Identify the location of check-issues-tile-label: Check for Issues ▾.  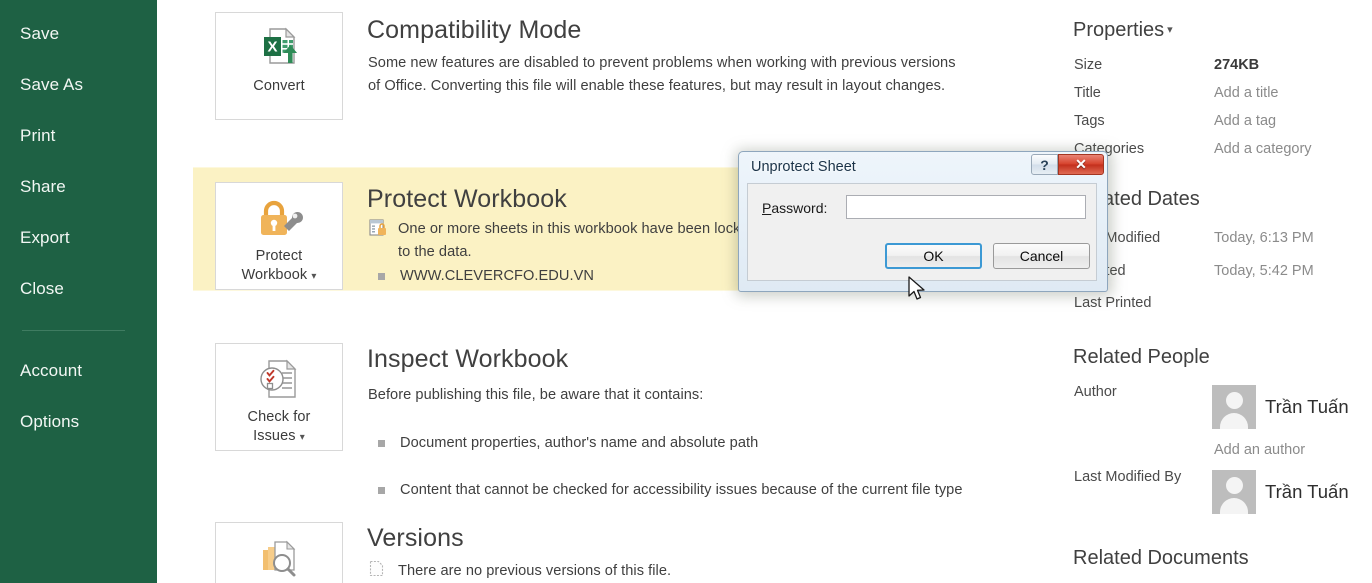
(279, 427).